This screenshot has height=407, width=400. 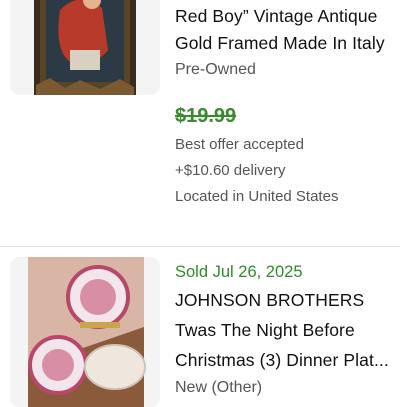 What do you see at coordinates (239, 272) in the screenshot?
I see `sold-date: Sold Jul 26, 2025` at bounding box center [239, 272].